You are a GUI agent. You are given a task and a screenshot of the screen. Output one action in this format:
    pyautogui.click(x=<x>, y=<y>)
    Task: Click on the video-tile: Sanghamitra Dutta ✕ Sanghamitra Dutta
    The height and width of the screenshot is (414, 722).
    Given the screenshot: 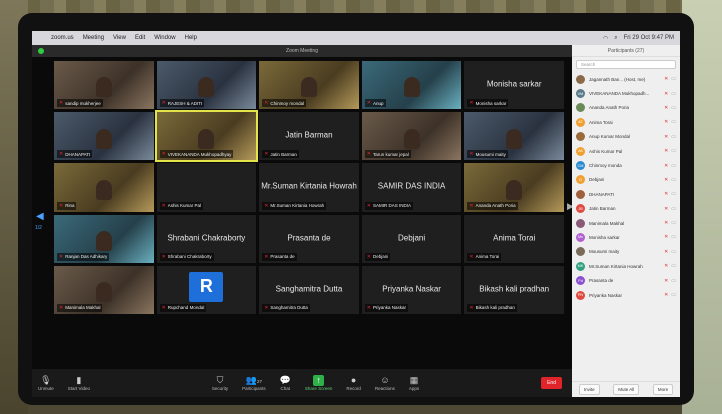 What is the action you would take?
    pyautogui.click(x=309, y=289)
    